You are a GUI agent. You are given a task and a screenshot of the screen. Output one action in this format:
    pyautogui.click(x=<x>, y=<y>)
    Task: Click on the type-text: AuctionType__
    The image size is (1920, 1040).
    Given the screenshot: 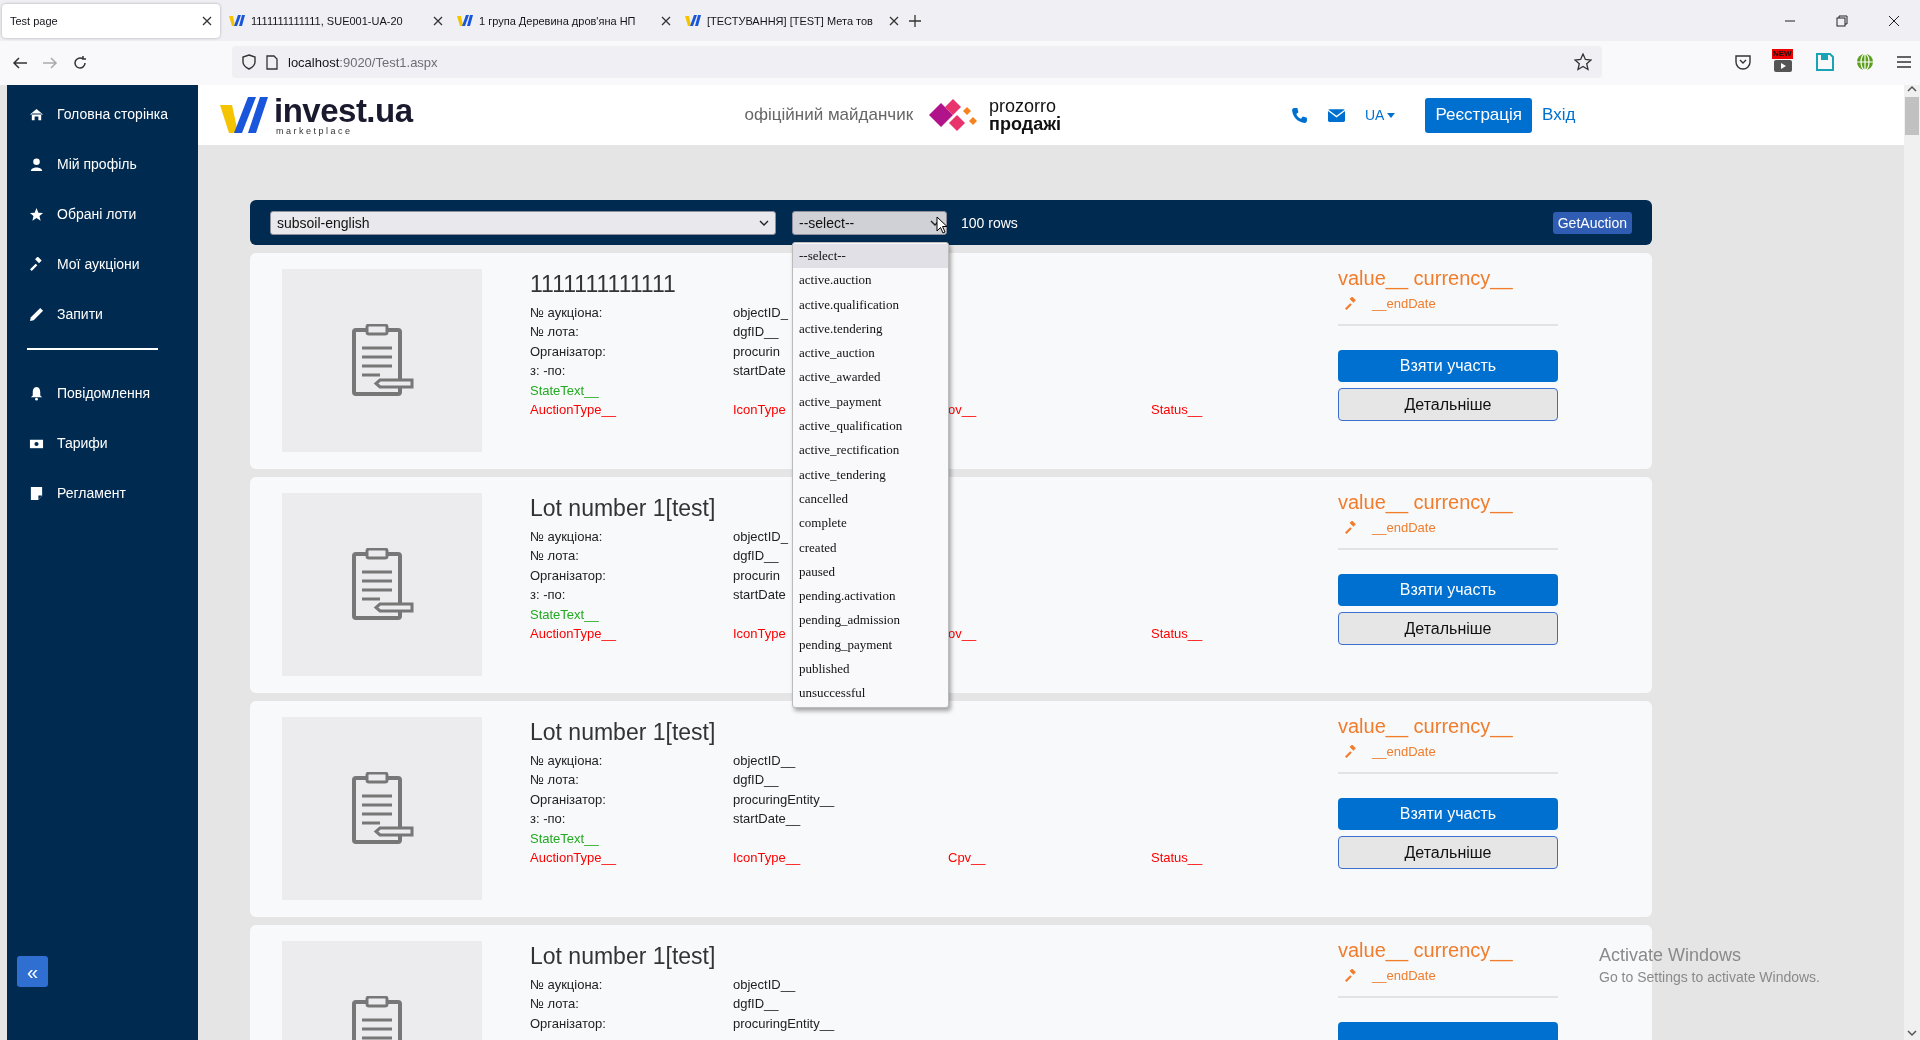 What is the action you would take?
    pyautogui.click(x=573, y=858)
    